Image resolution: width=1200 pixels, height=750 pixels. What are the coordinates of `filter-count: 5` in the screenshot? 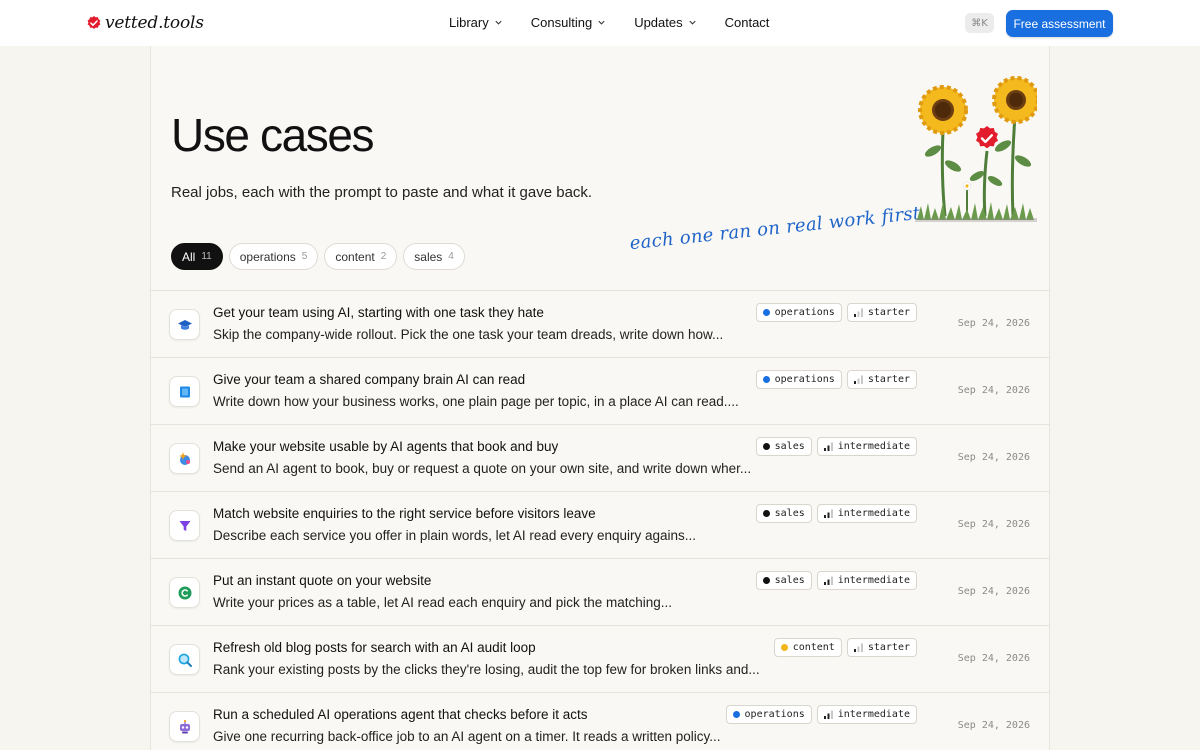 It's located at (304, 256).